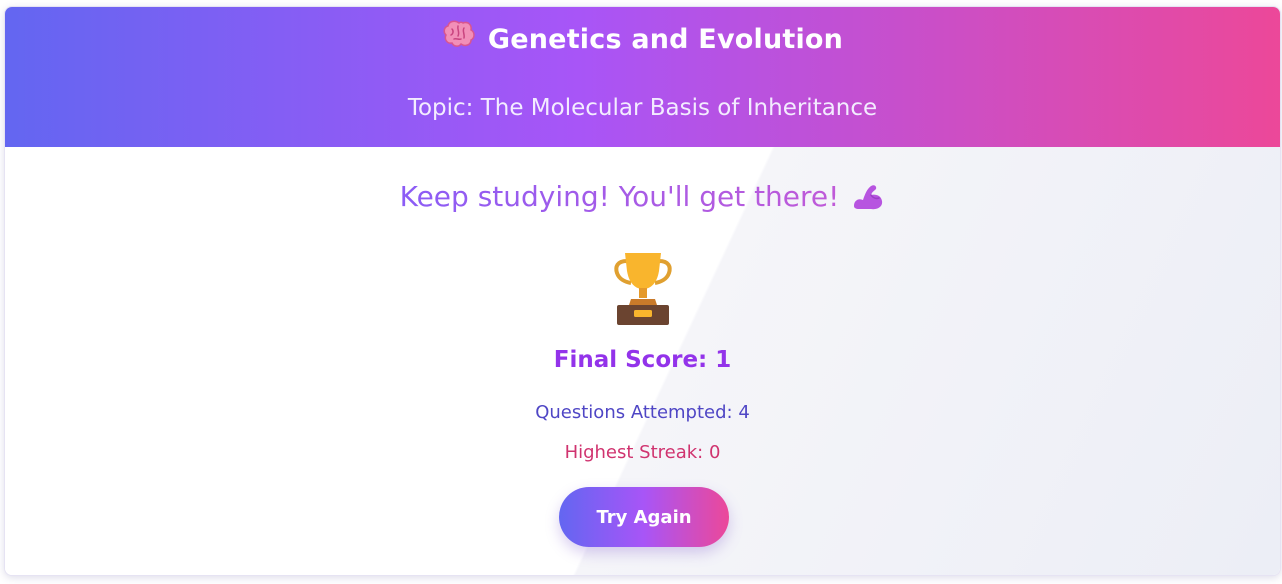 The width and height of the screenshot is (1282, 584). I want to click on try-again-button: Try Again, so click(644, 517).